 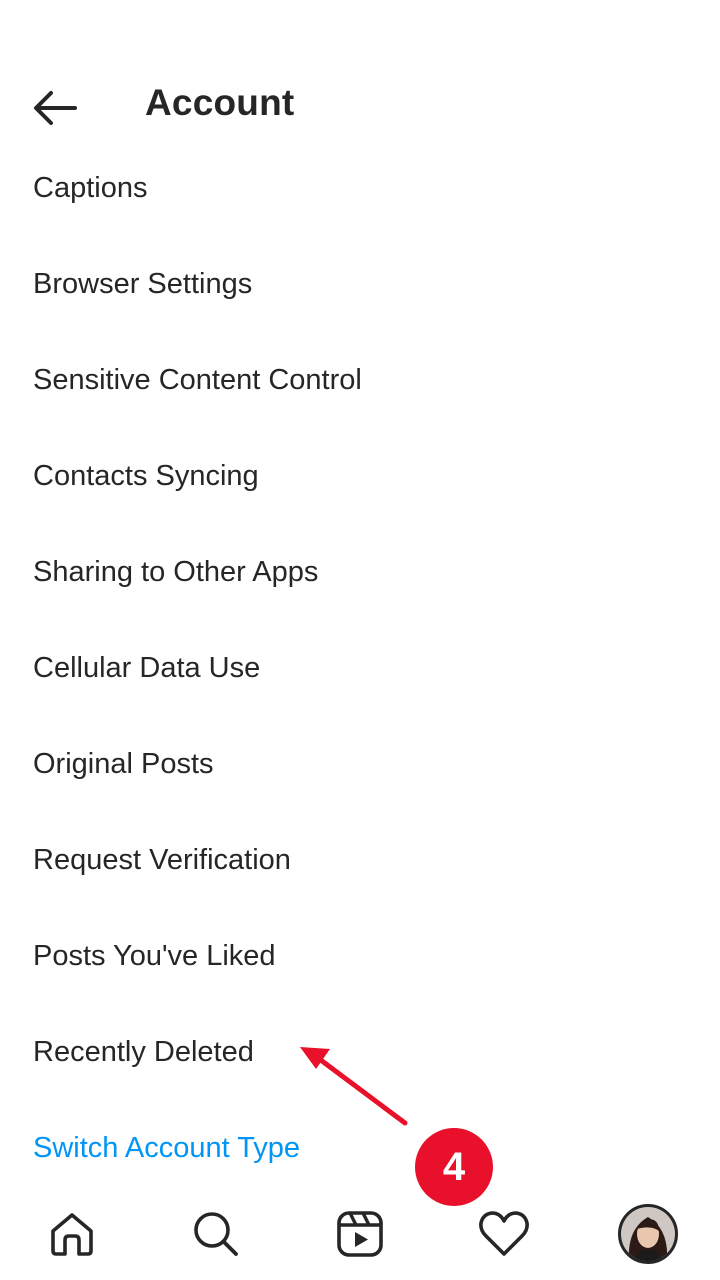 What do you see at coordinates (360, 284) in the screenshot?
I see `menu-item-browser-settings: Browser Settings` at bounding box center [360, 284].